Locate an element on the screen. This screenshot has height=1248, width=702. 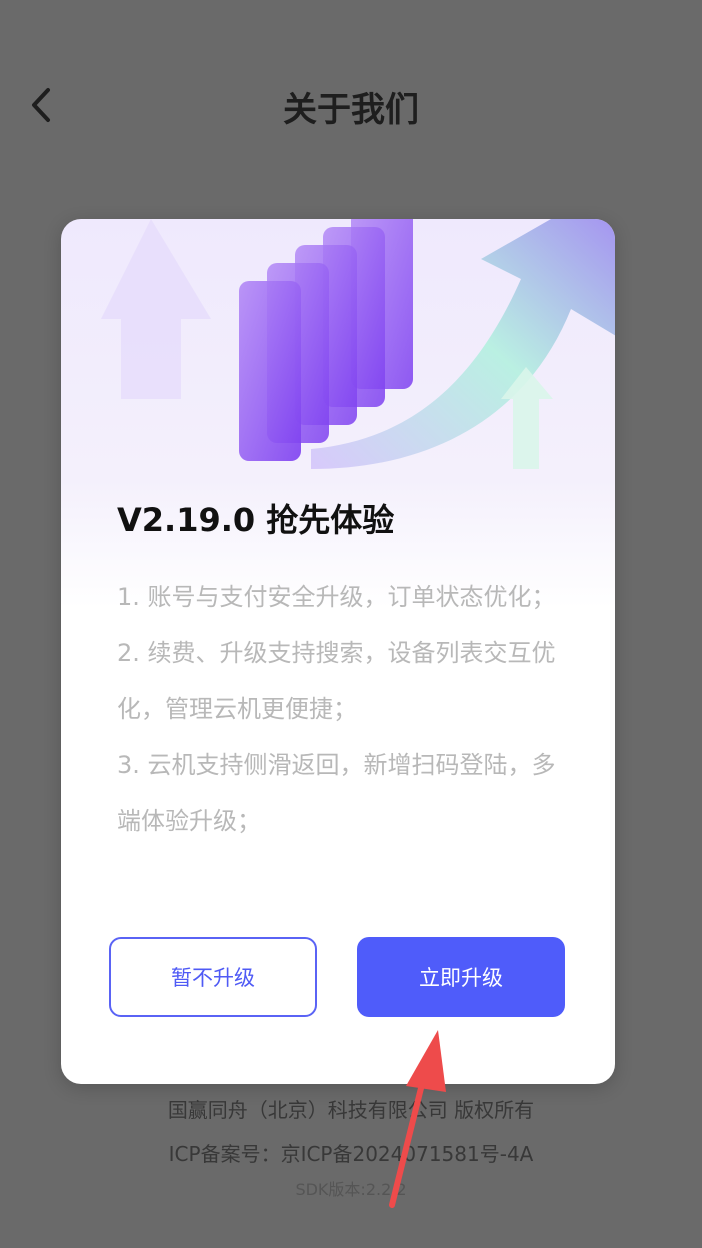
release-note-1: 1. 账号与支付安全升级，订单状态优化； is located at coordinates (336, 597).